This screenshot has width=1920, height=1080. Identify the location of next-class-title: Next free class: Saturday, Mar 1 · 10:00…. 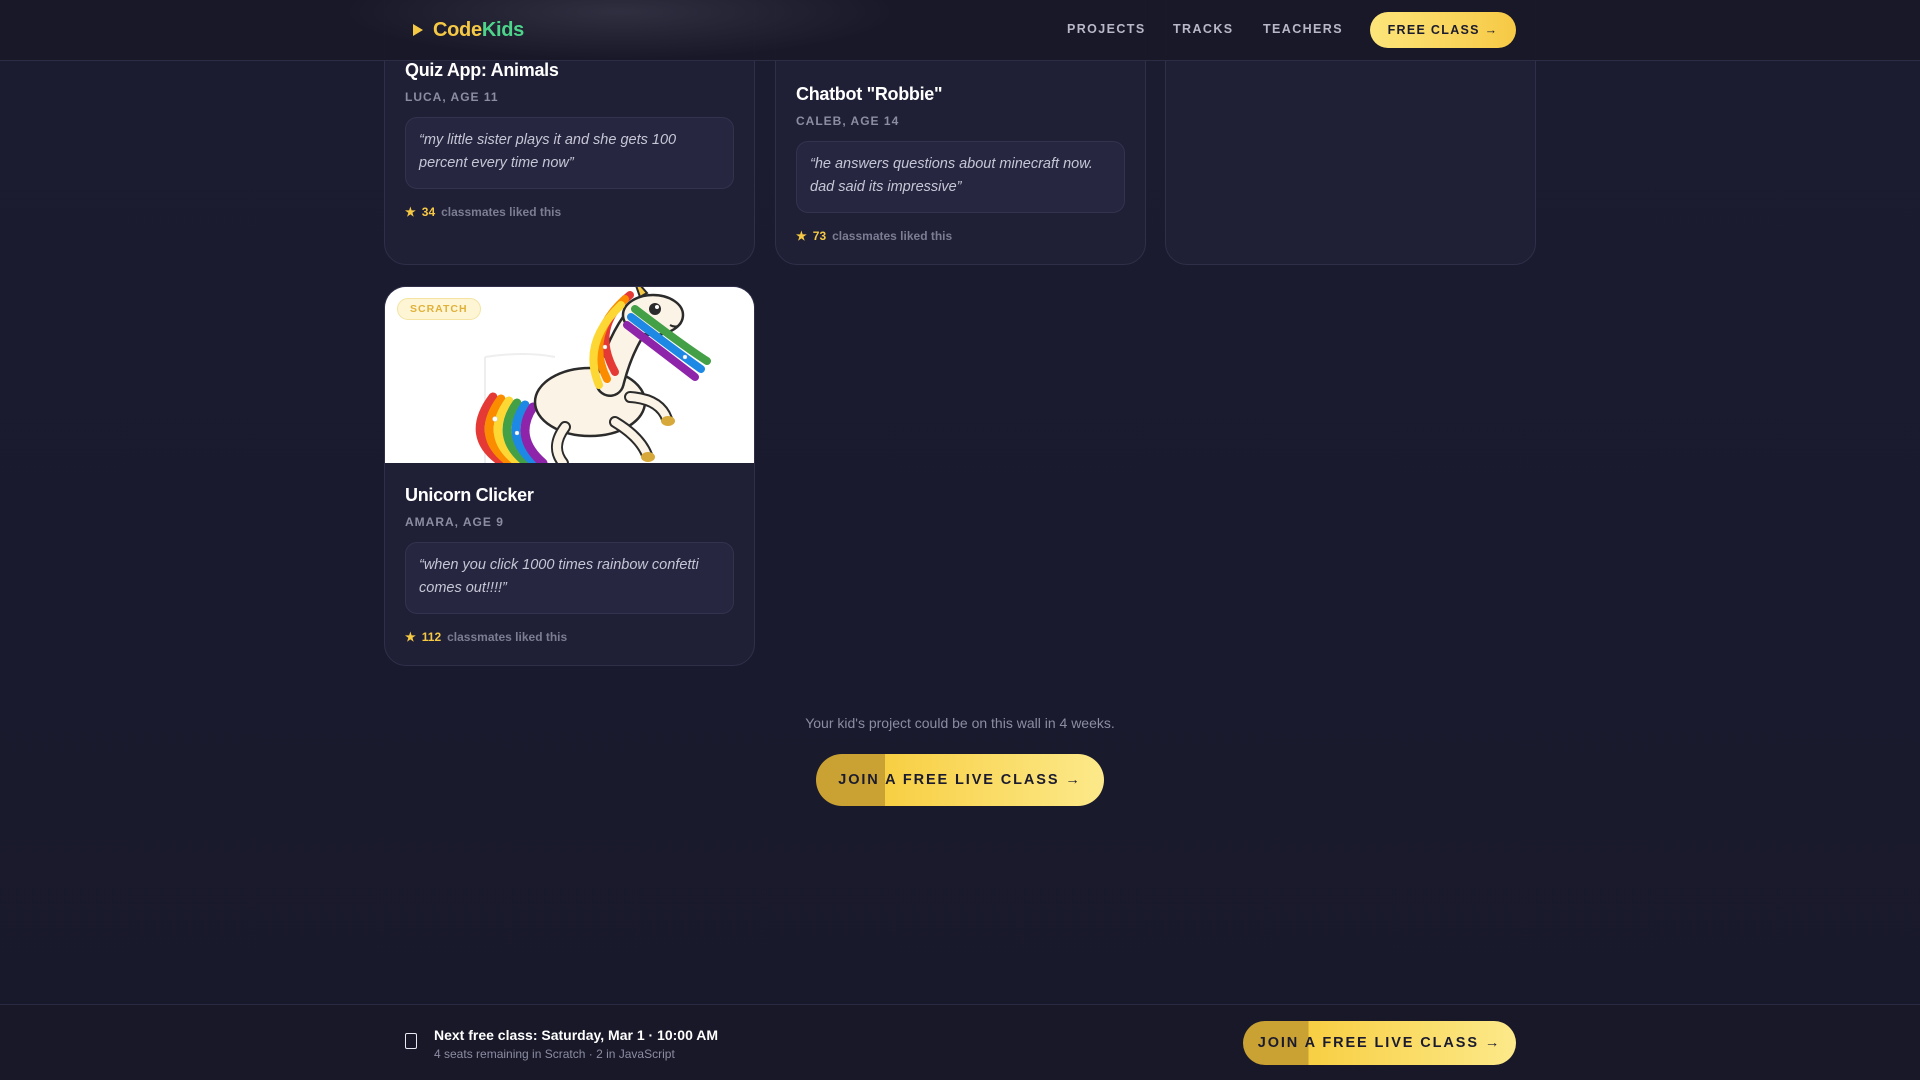
(576, 1035).